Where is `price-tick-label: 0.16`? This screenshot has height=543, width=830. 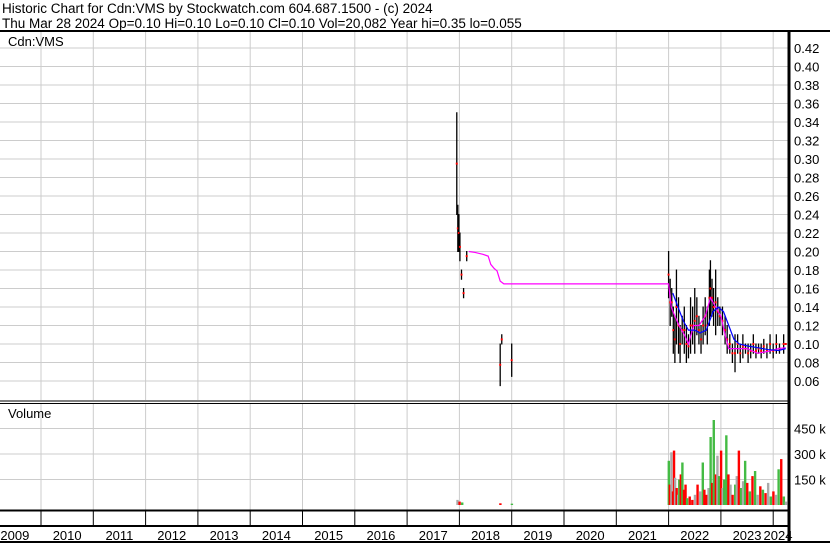
price-tick-label: 0.16 is located at coordinates (806, 289).